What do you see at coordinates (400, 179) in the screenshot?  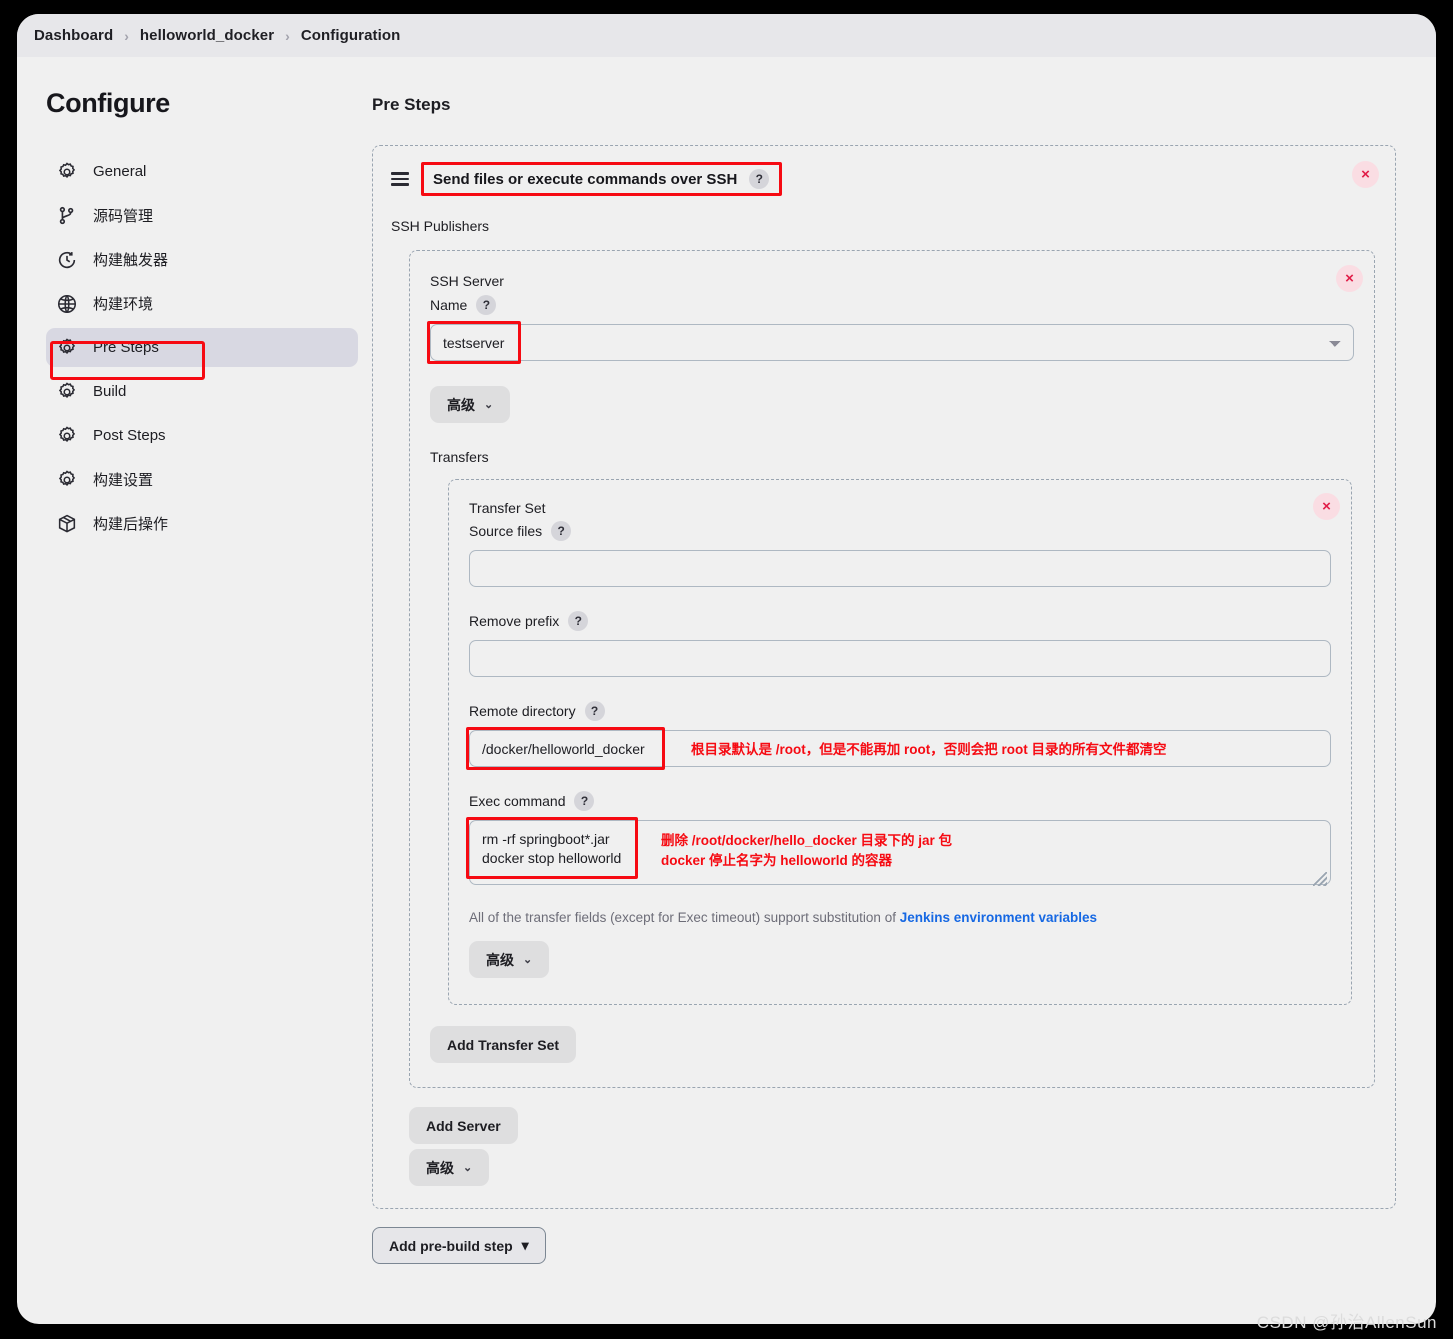 I see `drag-handle-icon` at bounding box center [400, 179].